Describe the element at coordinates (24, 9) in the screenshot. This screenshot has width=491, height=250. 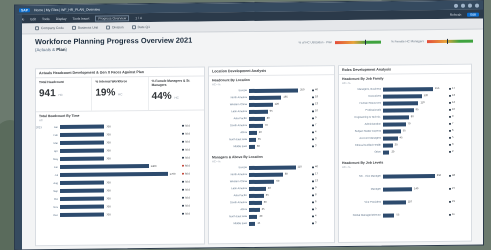
I see `sap-logo: SAP` at that location.